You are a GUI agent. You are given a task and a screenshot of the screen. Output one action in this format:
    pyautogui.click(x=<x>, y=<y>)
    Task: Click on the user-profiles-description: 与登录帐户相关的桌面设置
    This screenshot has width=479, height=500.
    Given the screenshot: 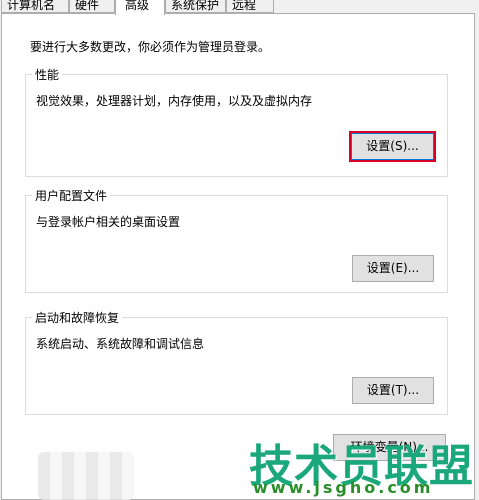 What is the action you would take?
    pyautogui.click(x=108, y=222)
    